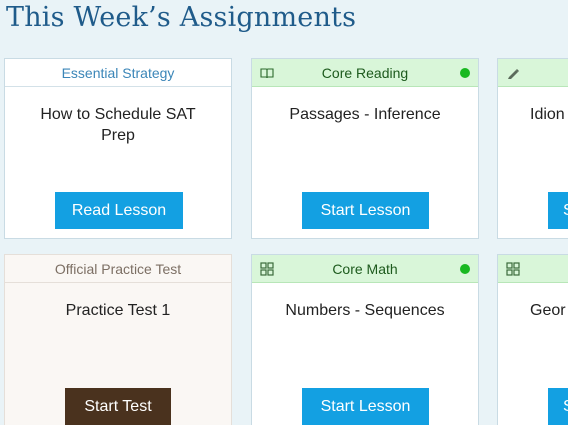 The height and width of the screenshot is (425, 568). I want to click on card-category: Core Math, so click(365, 268).